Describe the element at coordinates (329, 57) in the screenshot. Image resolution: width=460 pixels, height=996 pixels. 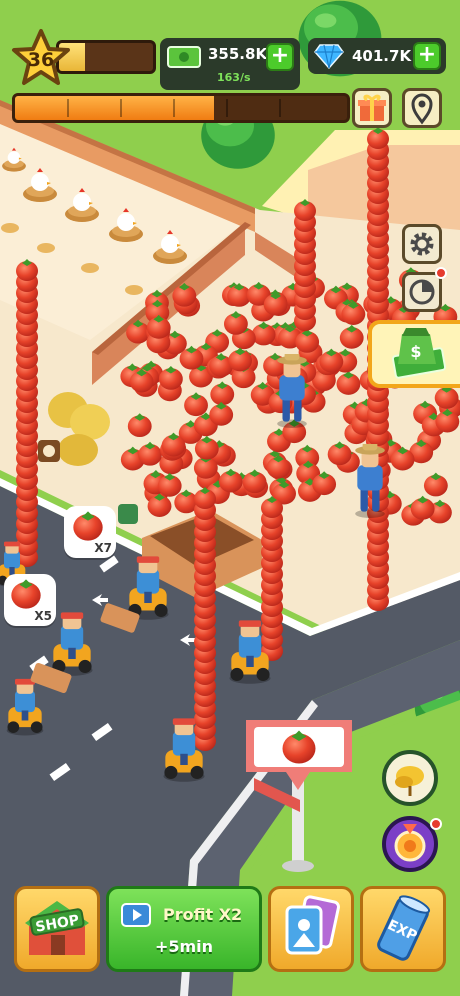
I see `diamond-icon` at that location.